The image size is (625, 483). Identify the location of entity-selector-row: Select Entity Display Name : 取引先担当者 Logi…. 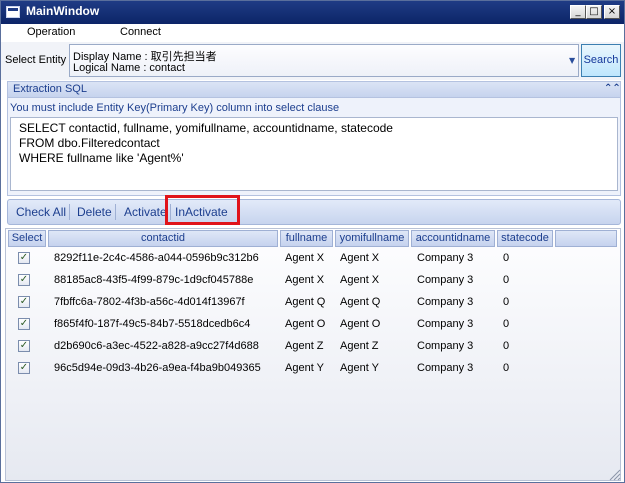
(312, 61).